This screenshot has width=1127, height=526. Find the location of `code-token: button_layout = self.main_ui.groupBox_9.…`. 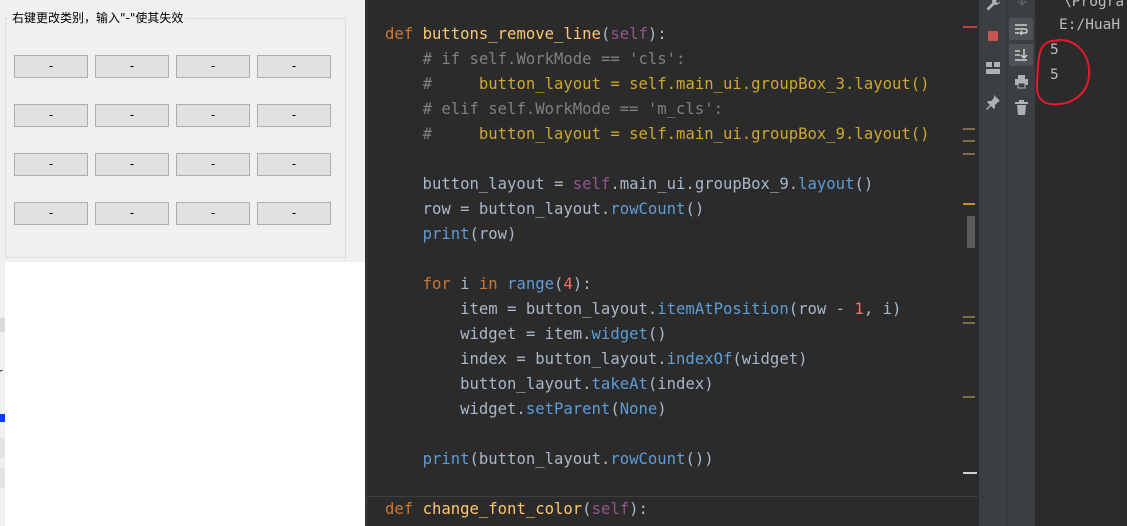

code-token: button_layout = self.main_ui.groupBox_9.… is located at coordinates (704, 134).